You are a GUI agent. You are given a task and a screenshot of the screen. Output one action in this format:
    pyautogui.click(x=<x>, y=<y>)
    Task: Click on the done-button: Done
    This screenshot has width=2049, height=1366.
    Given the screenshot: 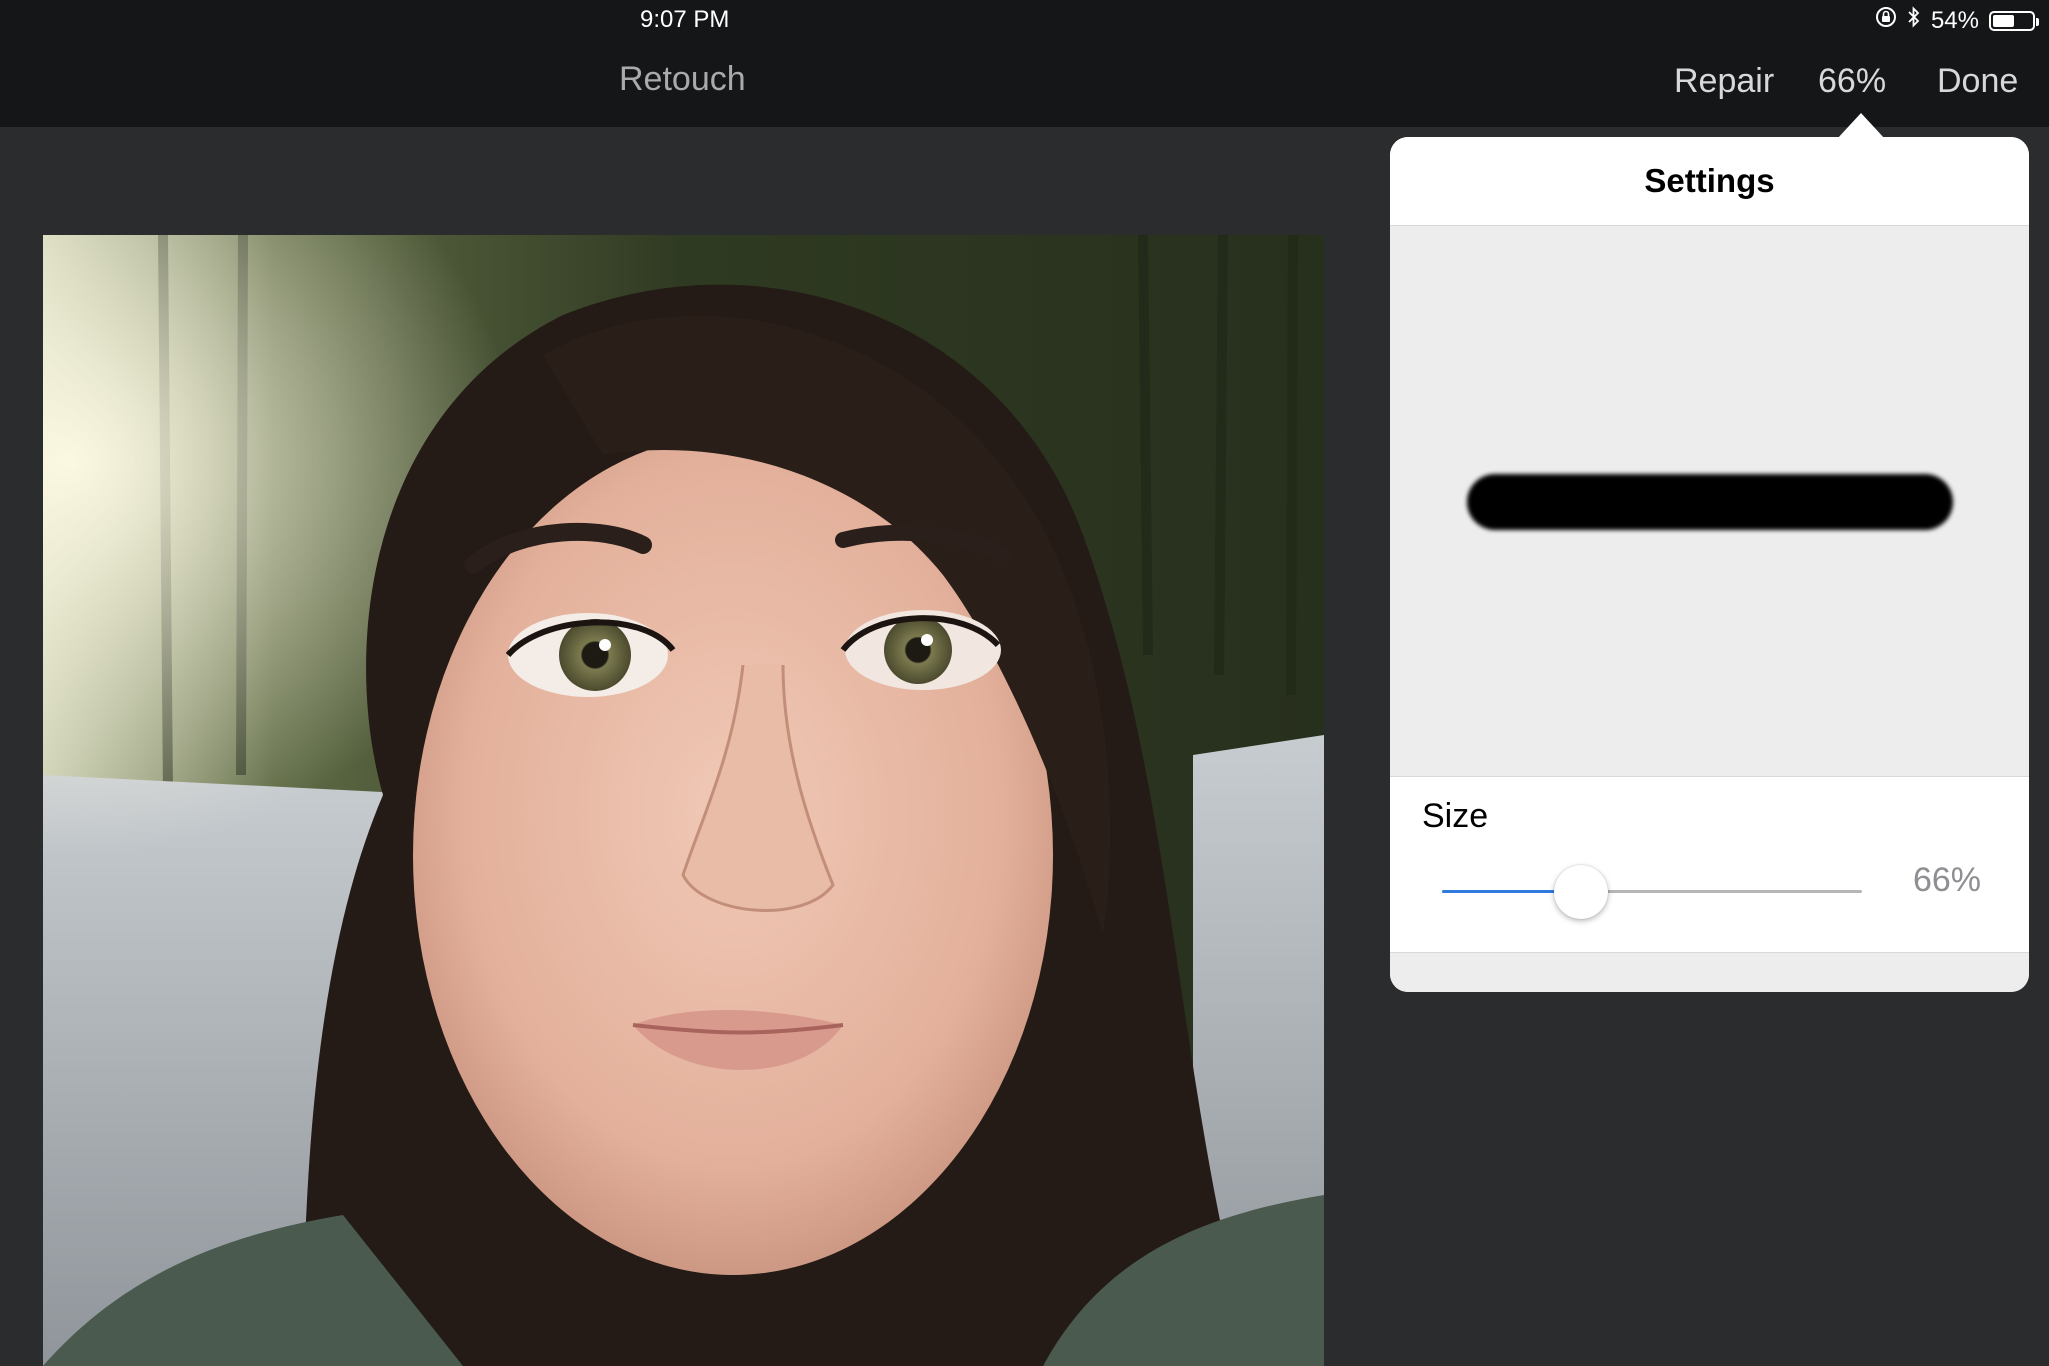 What is the action you would take?
    pyautogui.click(x=1977, y=81)
    